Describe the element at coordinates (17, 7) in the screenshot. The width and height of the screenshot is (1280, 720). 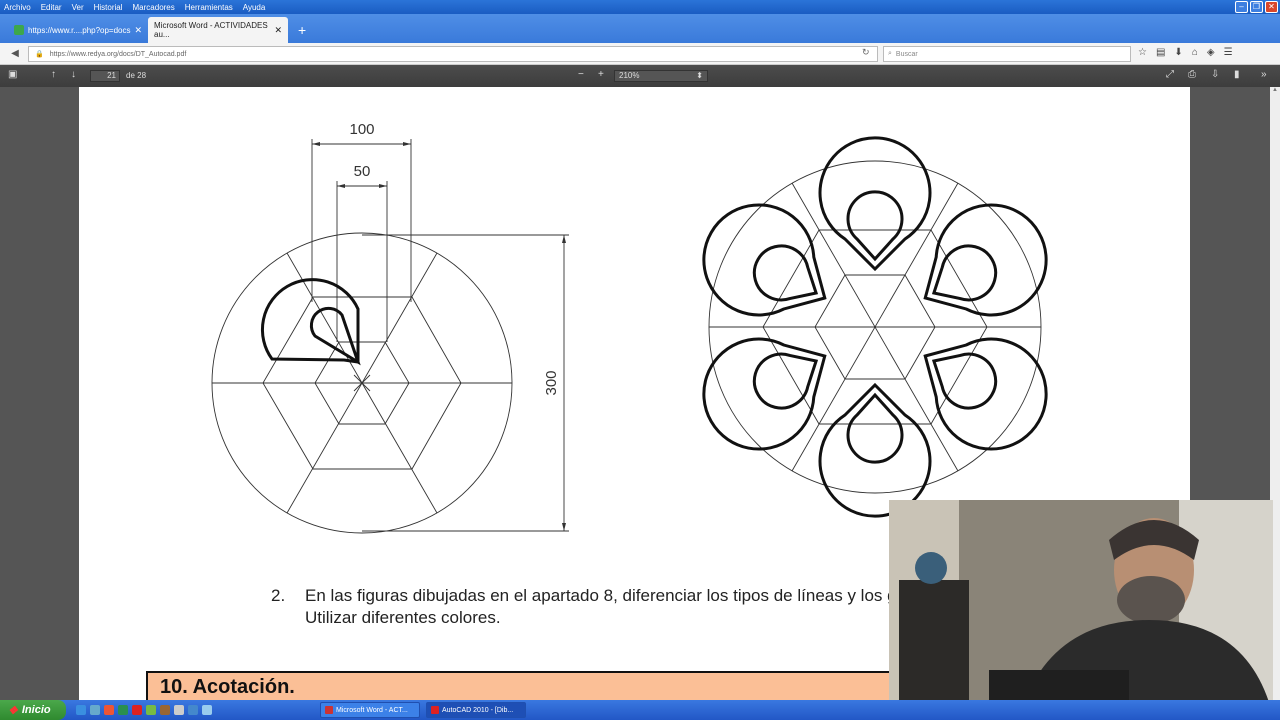
I see `menu-archivo: Archivo` at that location.